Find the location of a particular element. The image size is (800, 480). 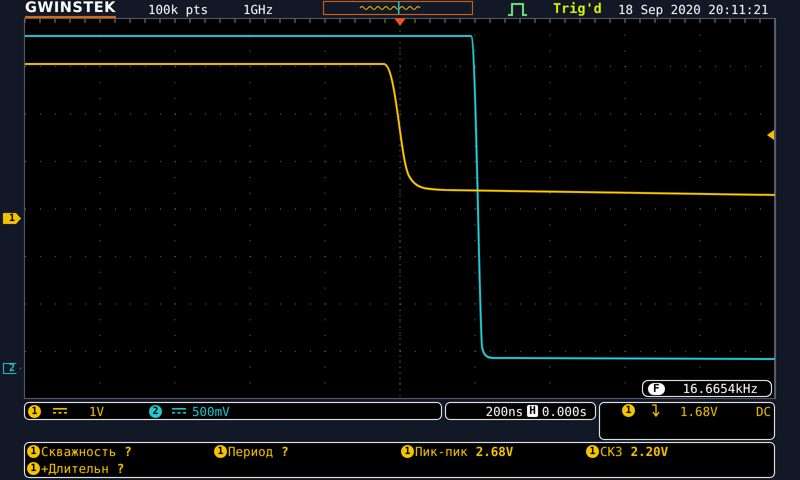

frequency-value: 16.6654kHz is located at coordinates (720, 388).